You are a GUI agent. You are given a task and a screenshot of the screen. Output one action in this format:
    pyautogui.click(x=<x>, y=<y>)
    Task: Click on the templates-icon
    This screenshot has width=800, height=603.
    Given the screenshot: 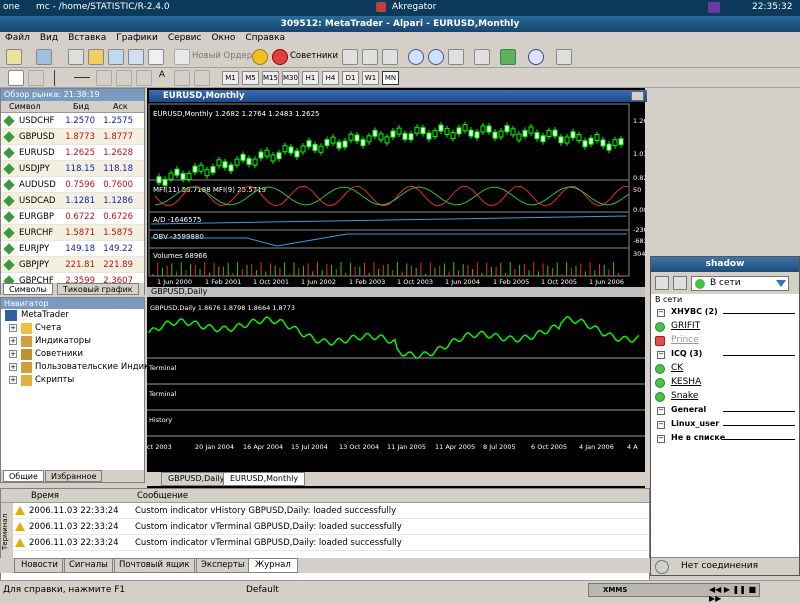 What is the action you would take?
    pyautogui.click(x=564, y=57)
    